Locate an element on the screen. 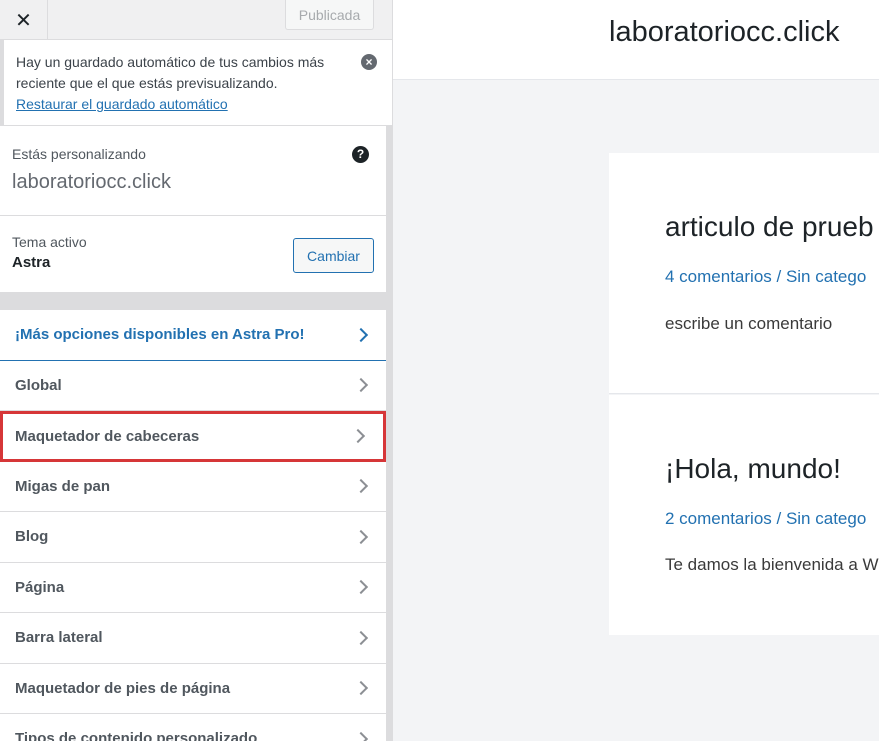  post-title: ¡Hola, mundo! is located at coordinates (753, 469).